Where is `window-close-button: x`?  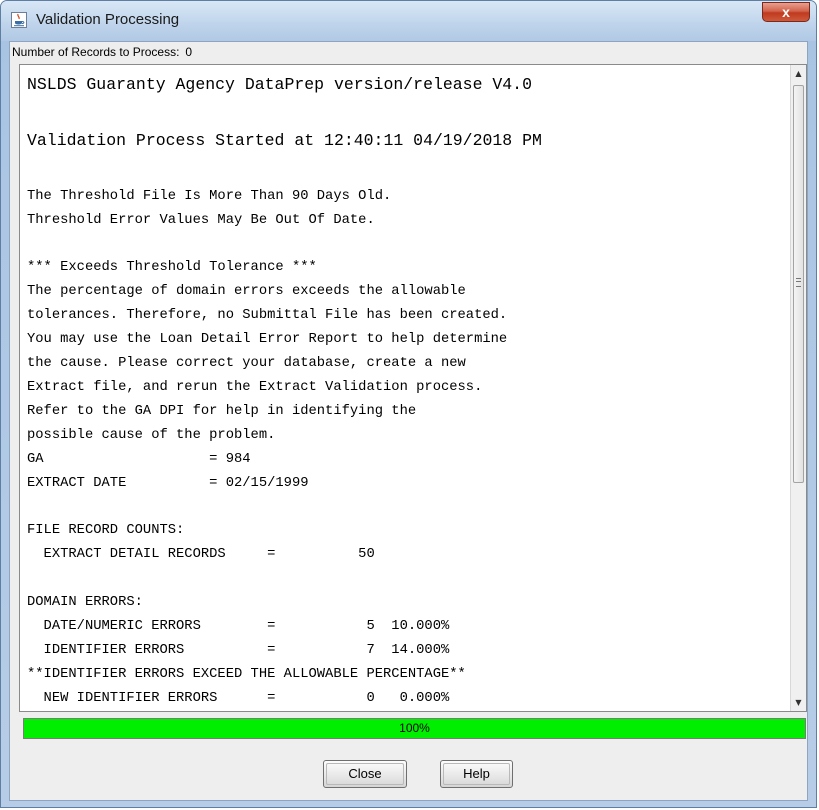
window-close-button: x is located at coordinates (786, 12).